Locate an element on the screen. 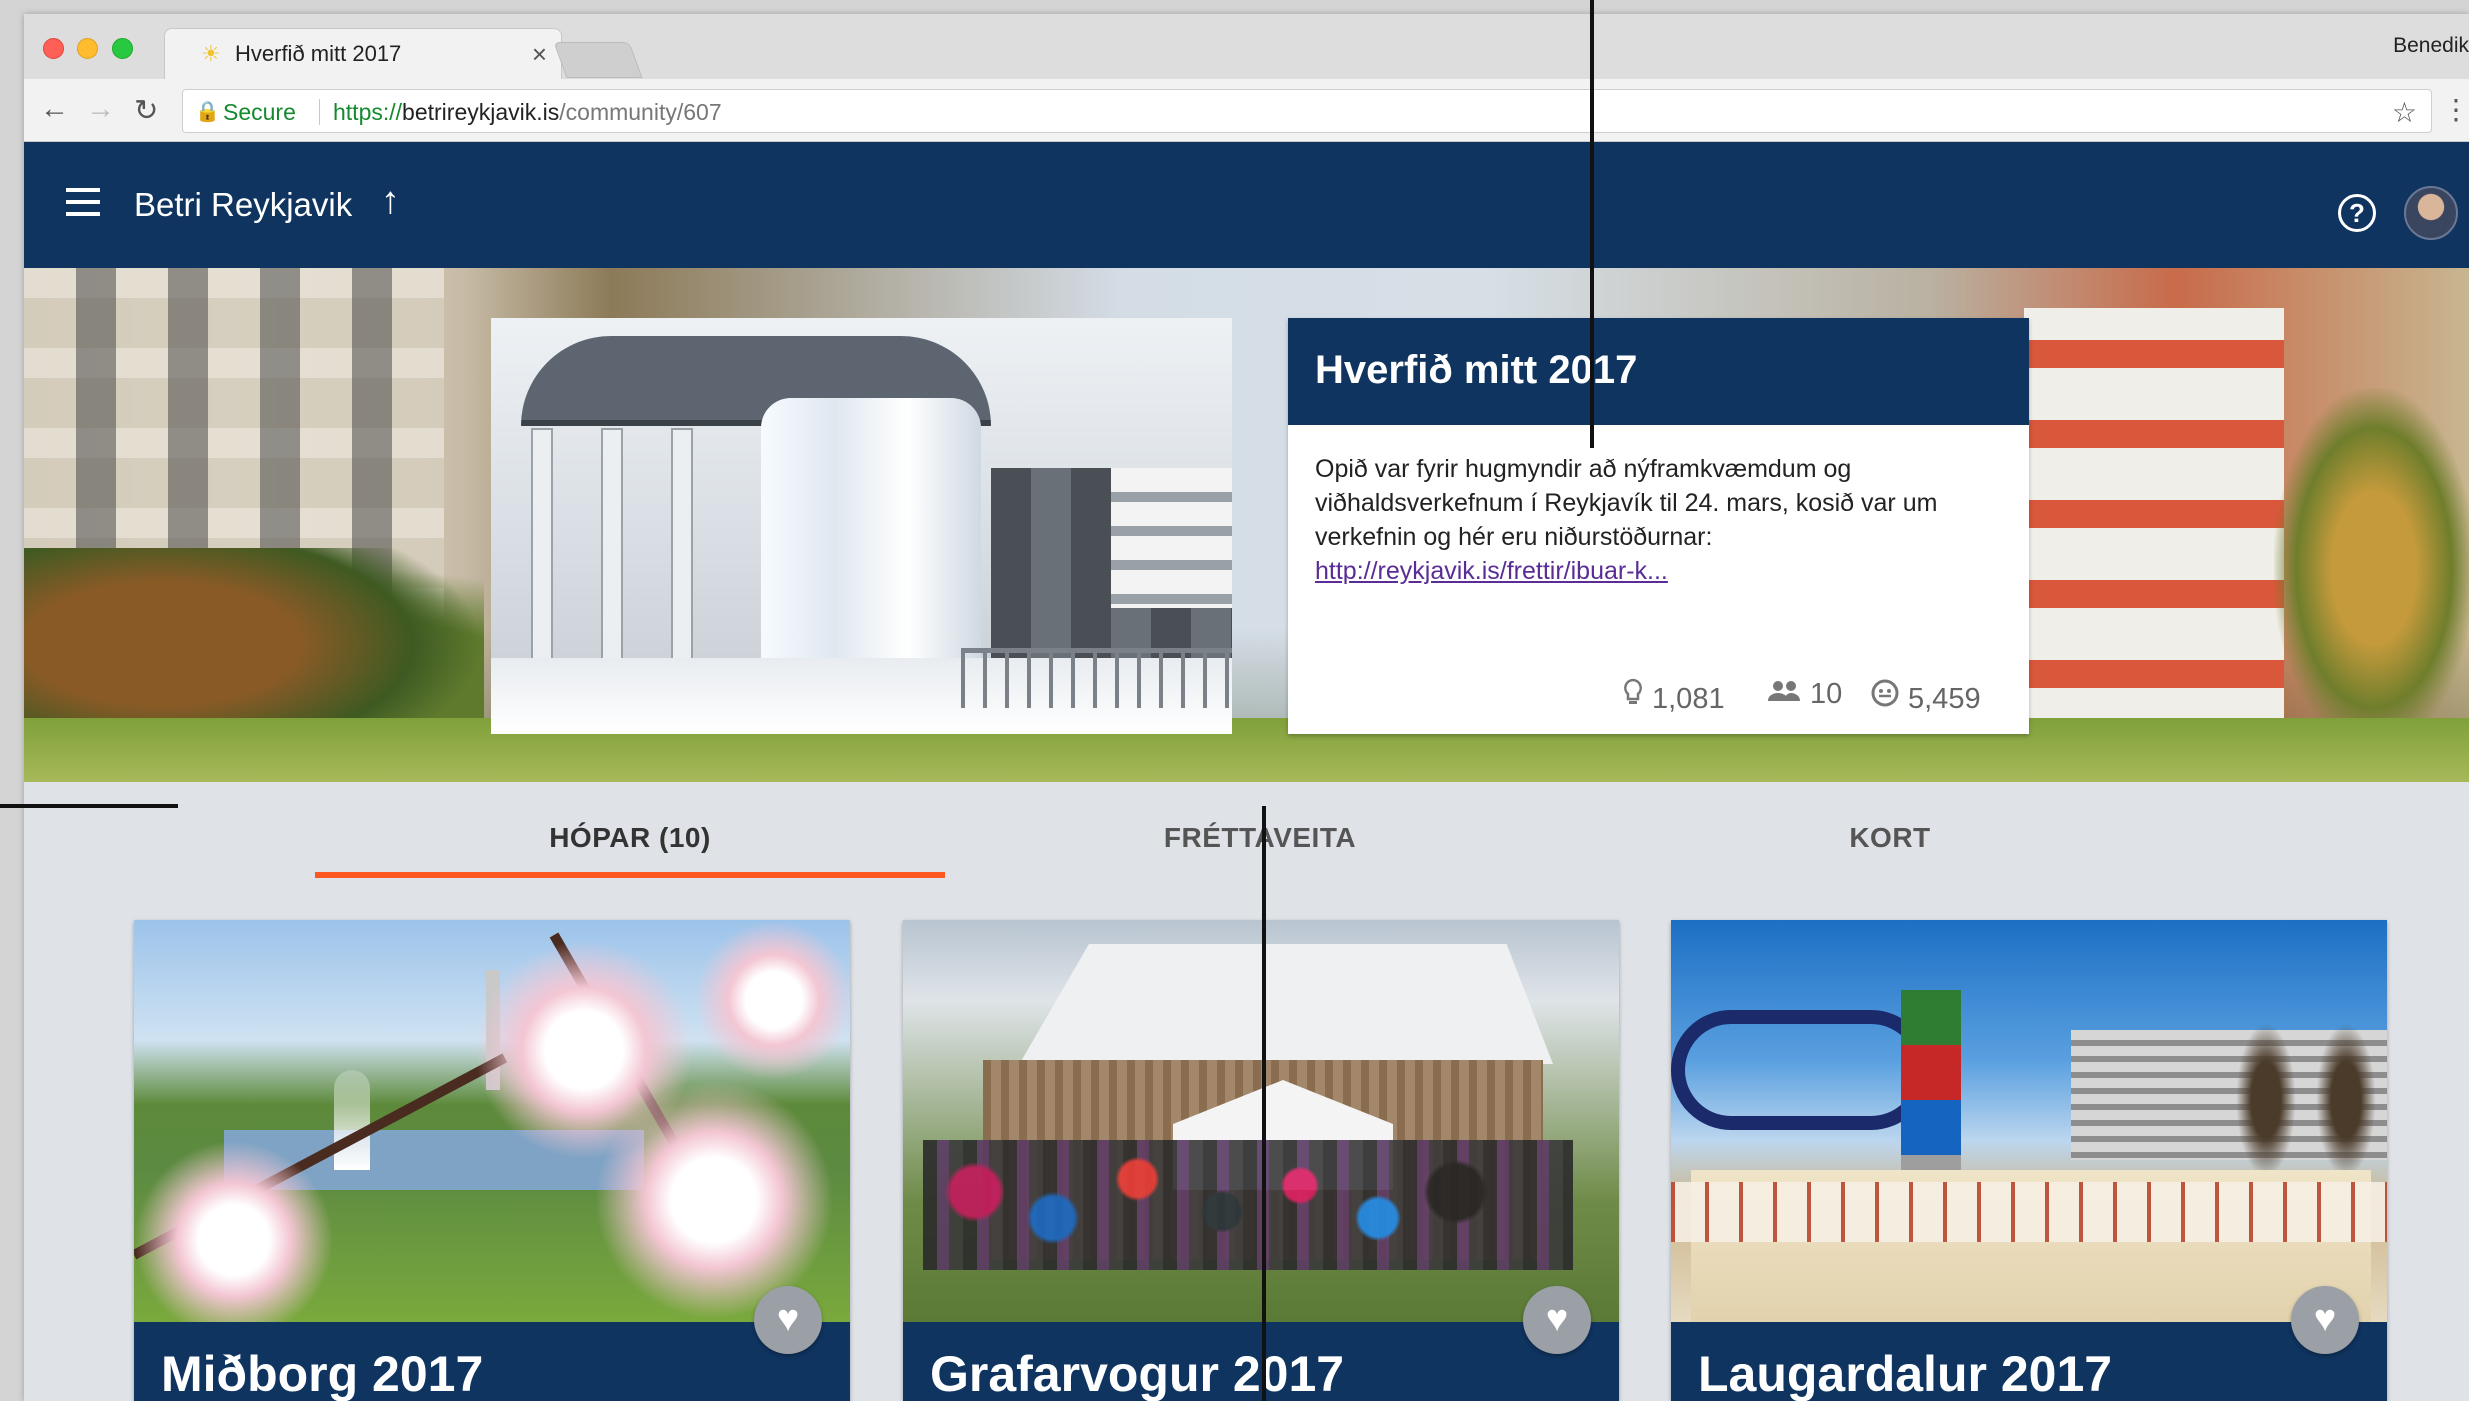 The height and width of the screenshot is (1401, 2469). community-title: Hverfið mitt 2017 is located at coordinates (1476, 370).